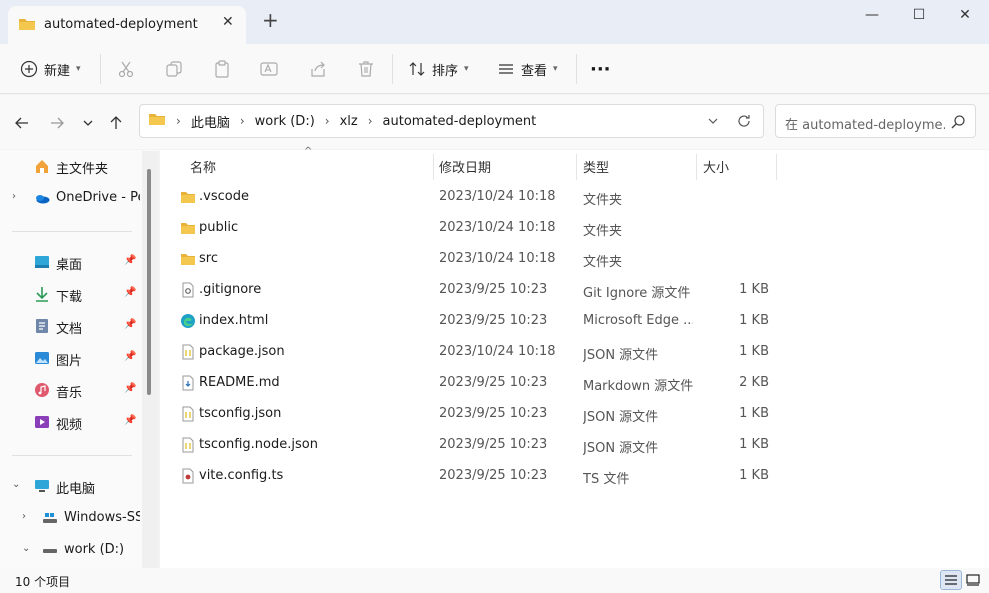  I want to click on sidebar-item-onedrive: › OneDrive - Per, so click(70, 198).